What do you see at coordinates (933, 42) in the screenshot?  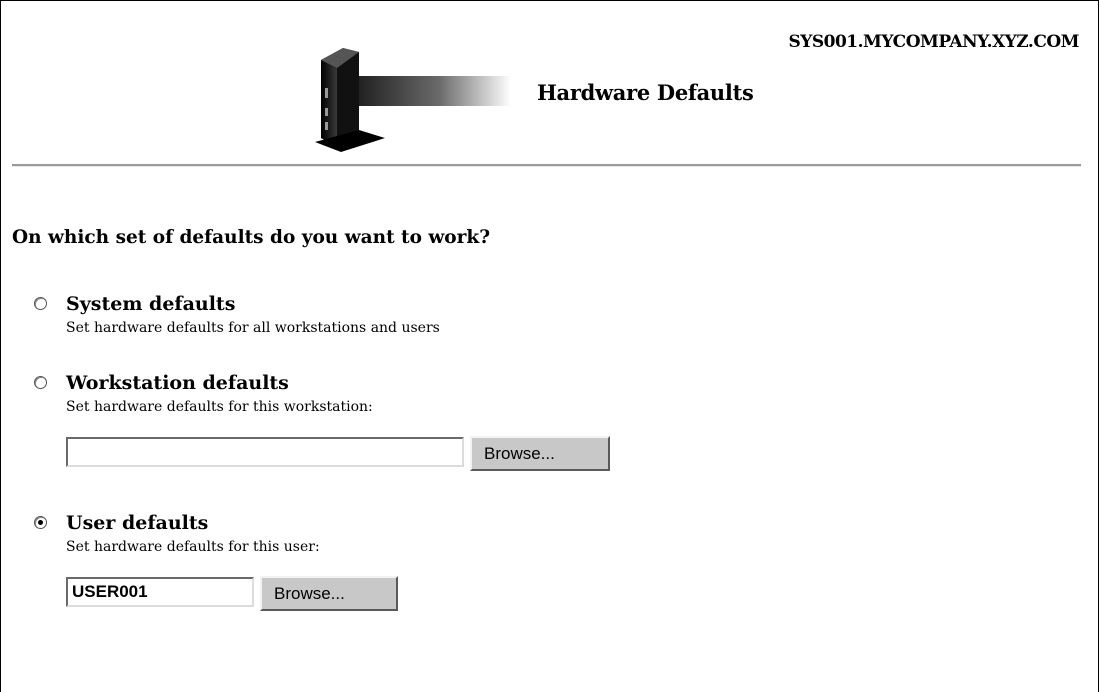 I see `server-hostname: SYS001.MYCOMPANY.XYZ.COM` at bounding box center [933, 42].